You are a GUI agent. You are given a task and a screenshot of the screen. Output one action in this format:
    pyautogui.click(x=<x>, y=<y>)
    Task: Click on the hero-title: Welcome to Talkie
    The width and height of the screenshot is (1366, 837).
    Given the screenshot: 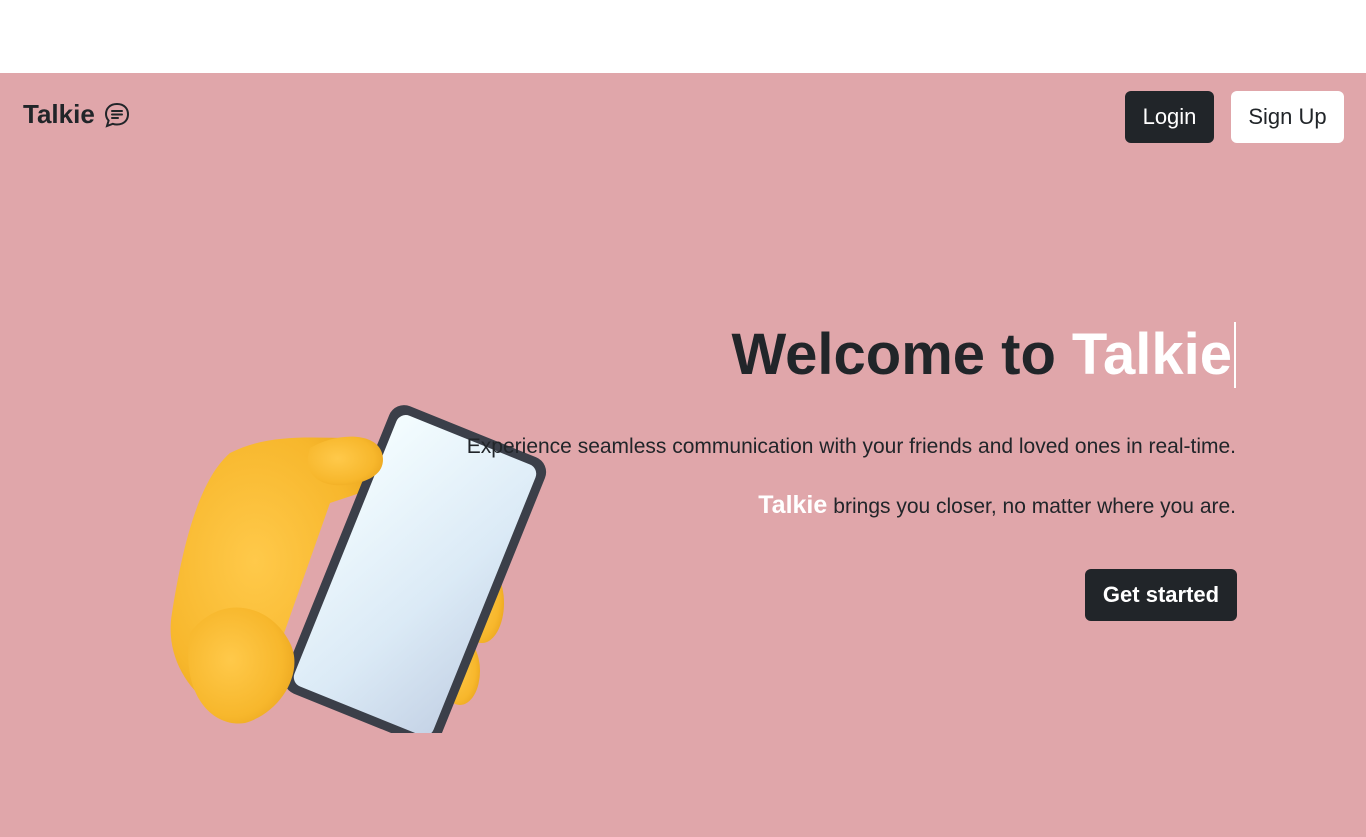 What is the action you would take?
    pyautogui.click(x=983, y=354)
    